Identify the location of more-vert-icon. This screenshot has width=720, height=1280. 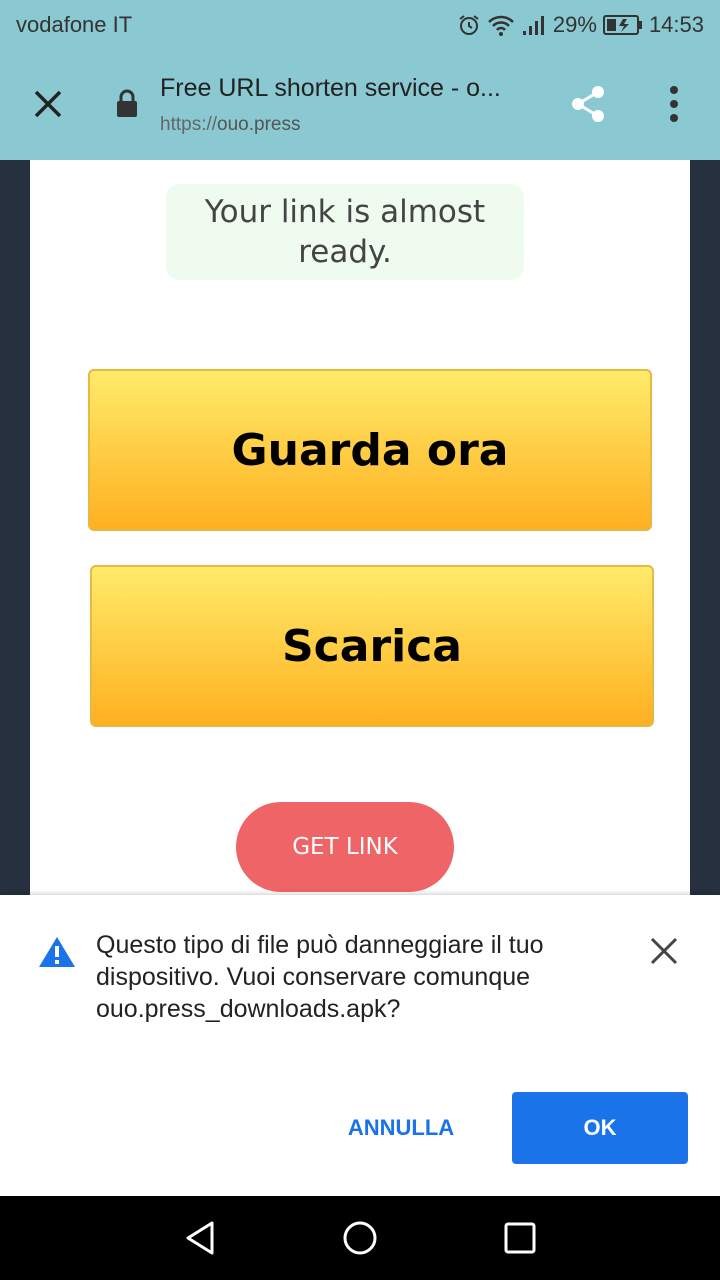
(674, 106).